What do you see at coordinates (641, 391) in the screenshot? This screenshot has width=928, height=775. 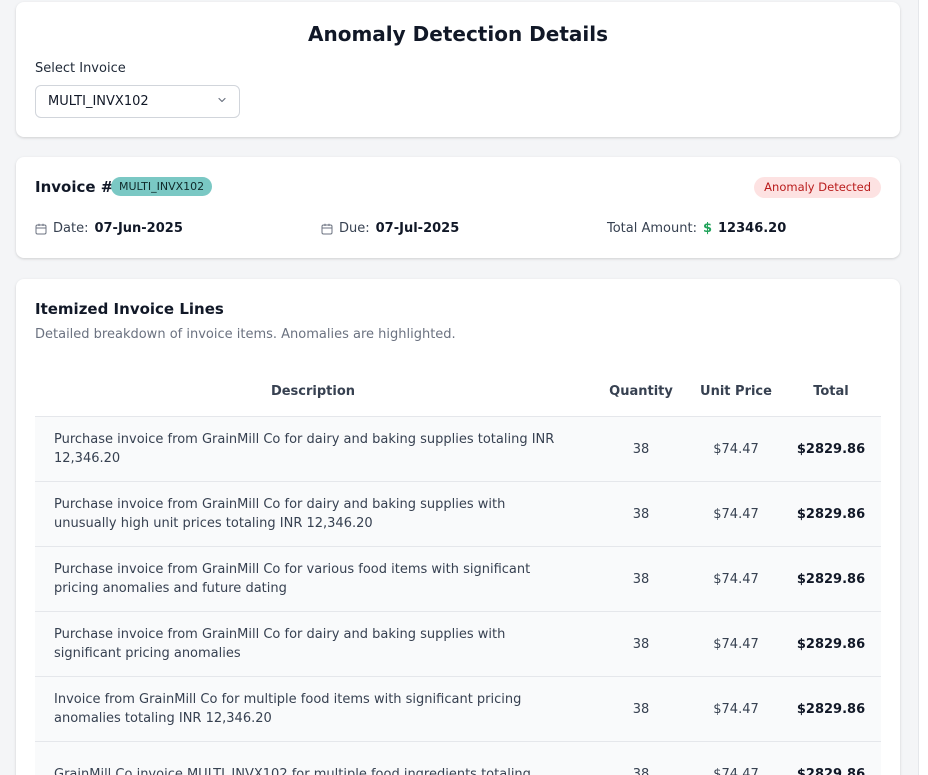 I see `column-header-quantity: Quantity` at bounding box center [641, 391].